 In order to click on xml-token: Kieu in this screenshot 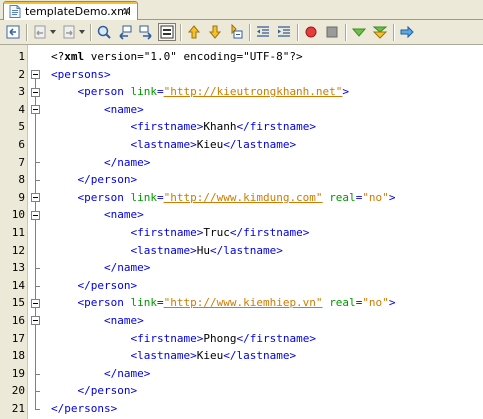, I will do `click(210, 144)`.